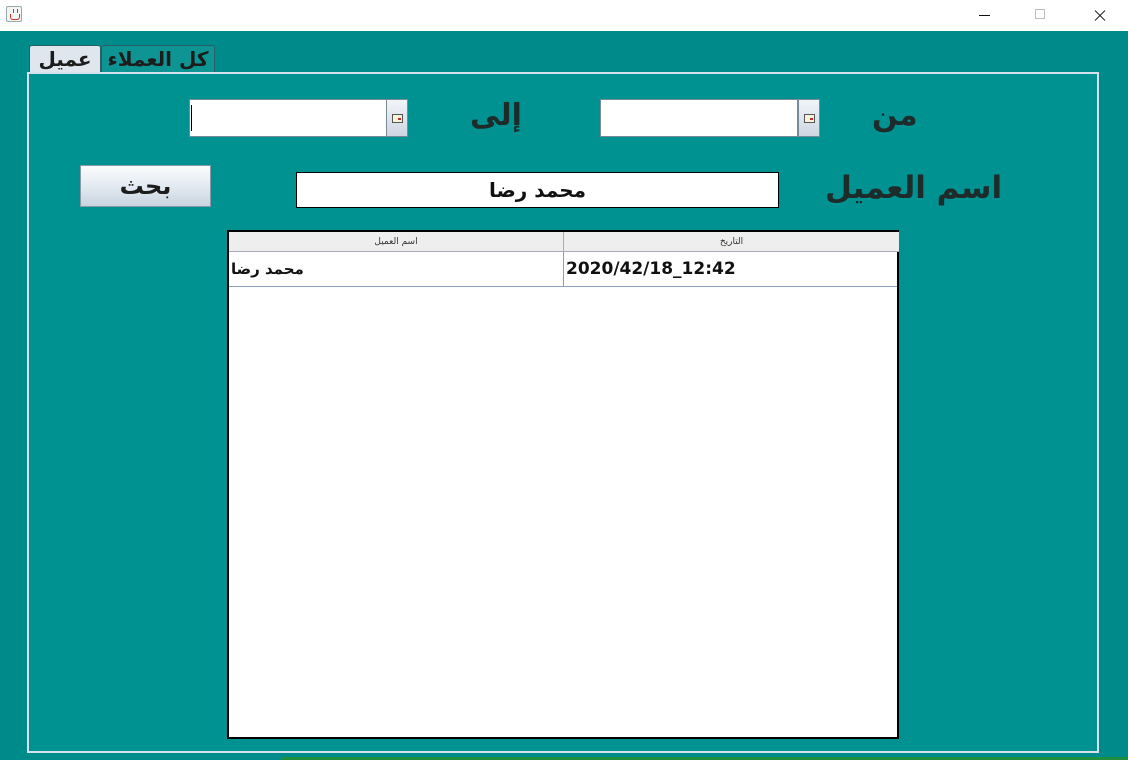 Image resolution: width=1128 pixels, height=760 pixels. I want to click on to-date-picker-button, so click(397, 118).